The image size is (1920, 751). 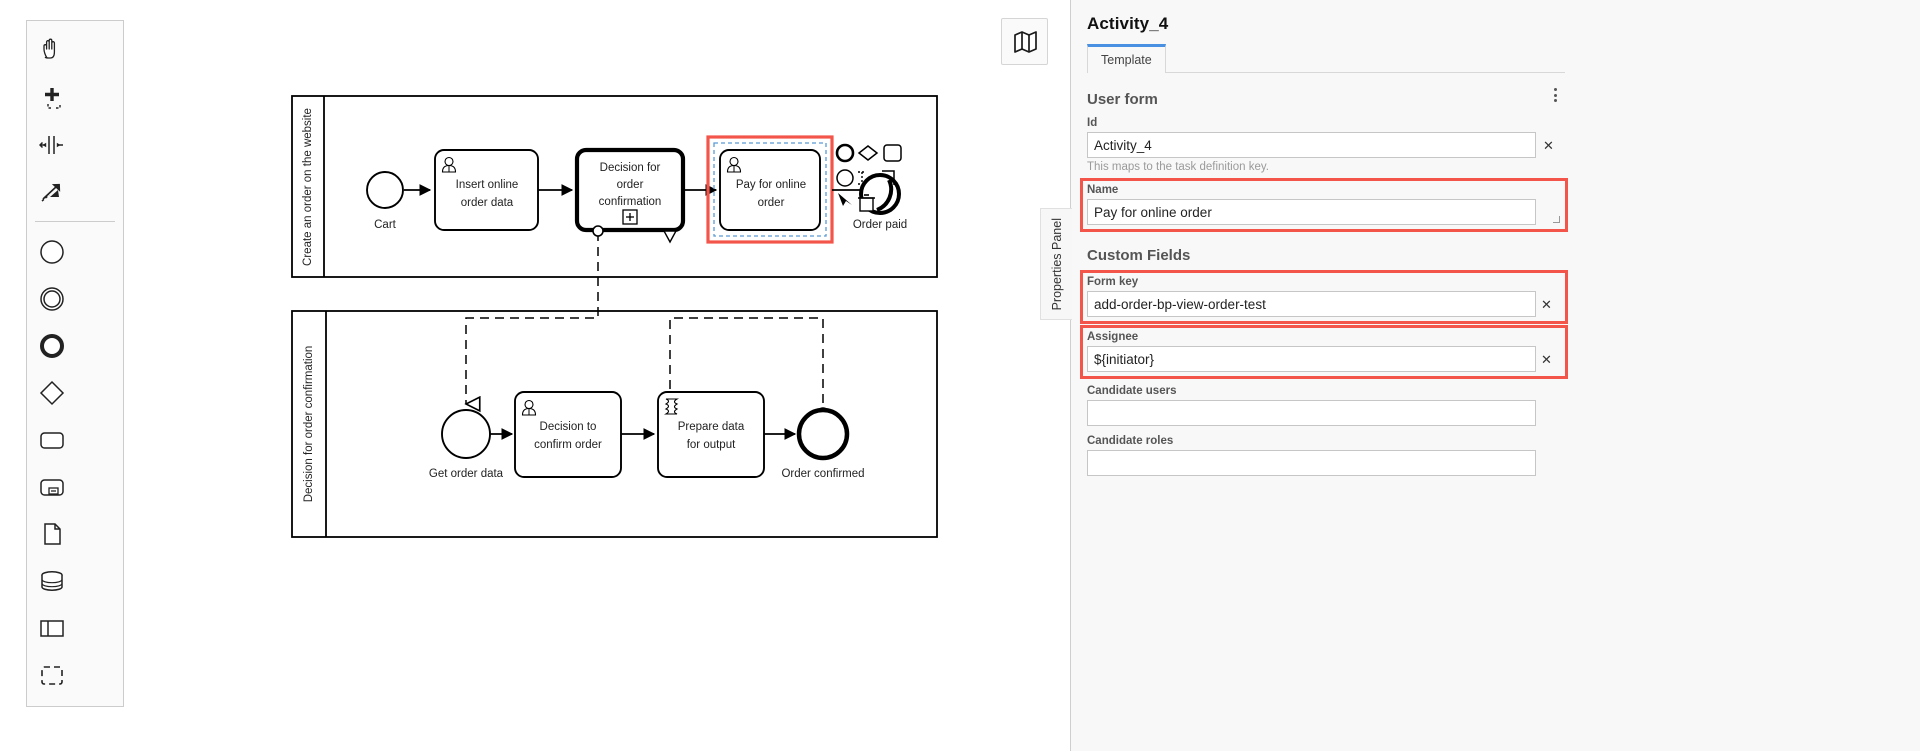 I want to click on candidate-users-field-label: Candidate users, so click(x=1132, y=391).